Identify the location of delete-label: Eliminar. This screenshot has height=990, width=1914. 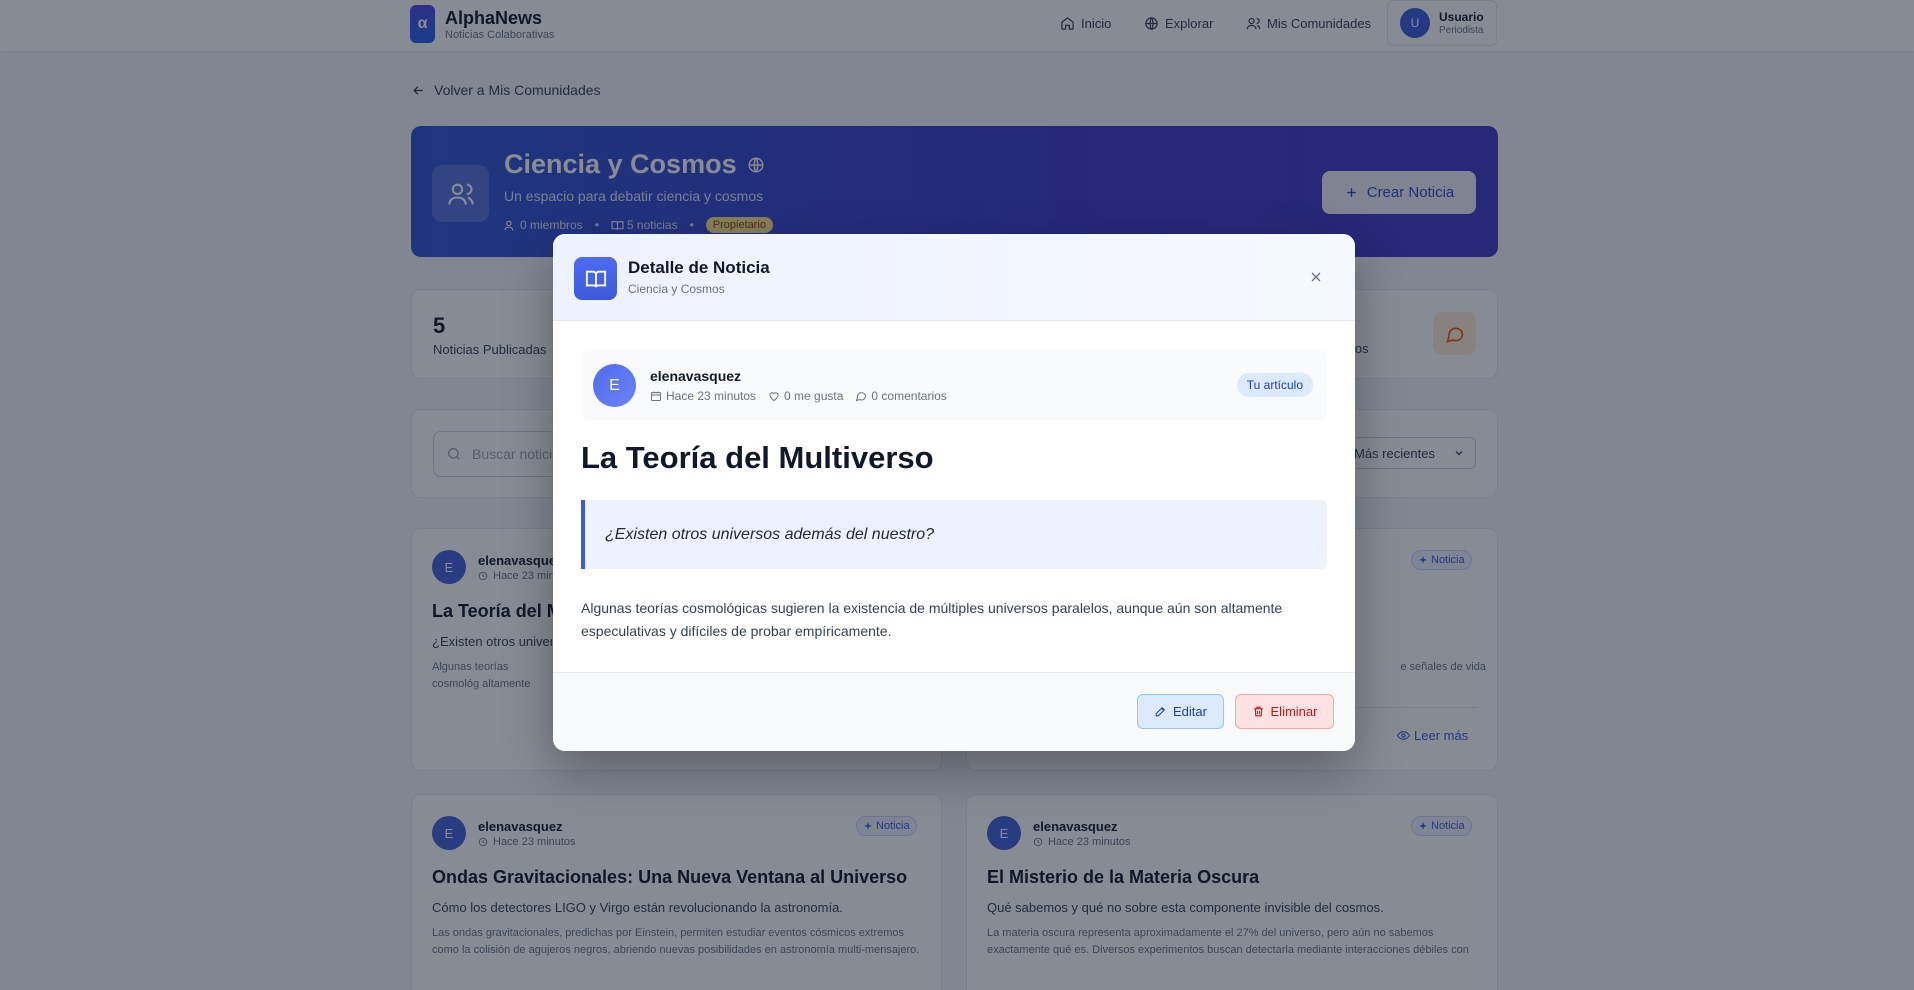
(1294, 711).